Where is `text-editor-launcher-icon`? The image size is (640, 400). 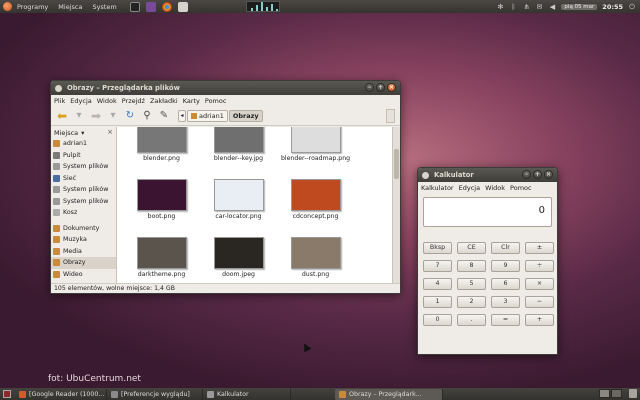
text-editor-launcher-icon is located at coordinates (182, 6).